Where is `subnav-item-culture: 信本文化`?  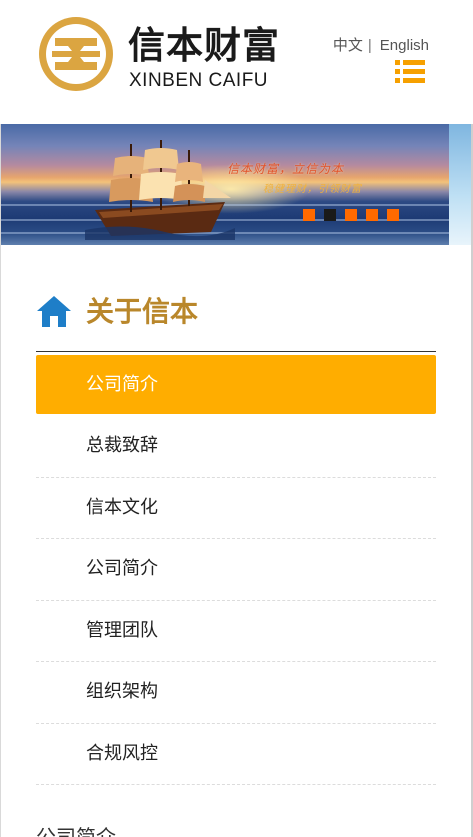
subnav-item-culture: 信本文化 is located at coordinates (236, 508).